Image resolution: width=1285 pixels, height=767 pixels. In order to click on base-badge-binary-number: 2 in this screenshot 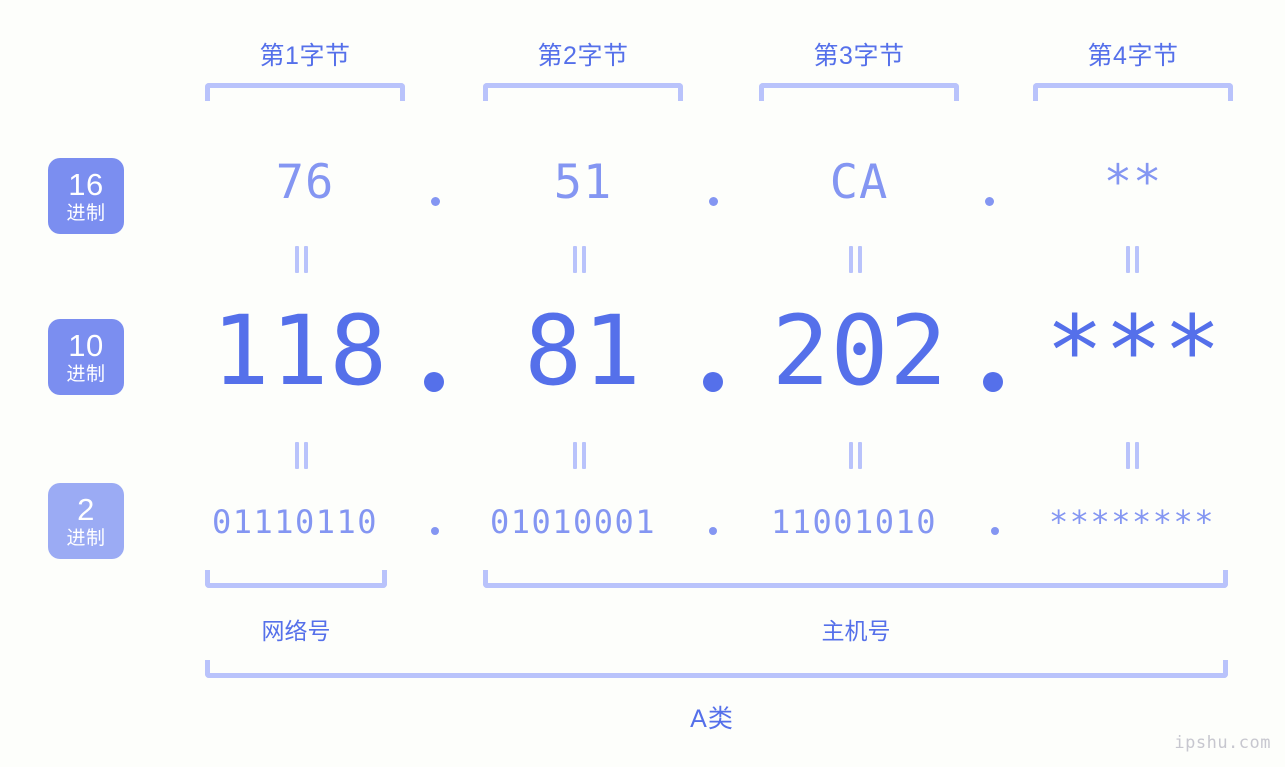, I will do `click(86, 509)`.